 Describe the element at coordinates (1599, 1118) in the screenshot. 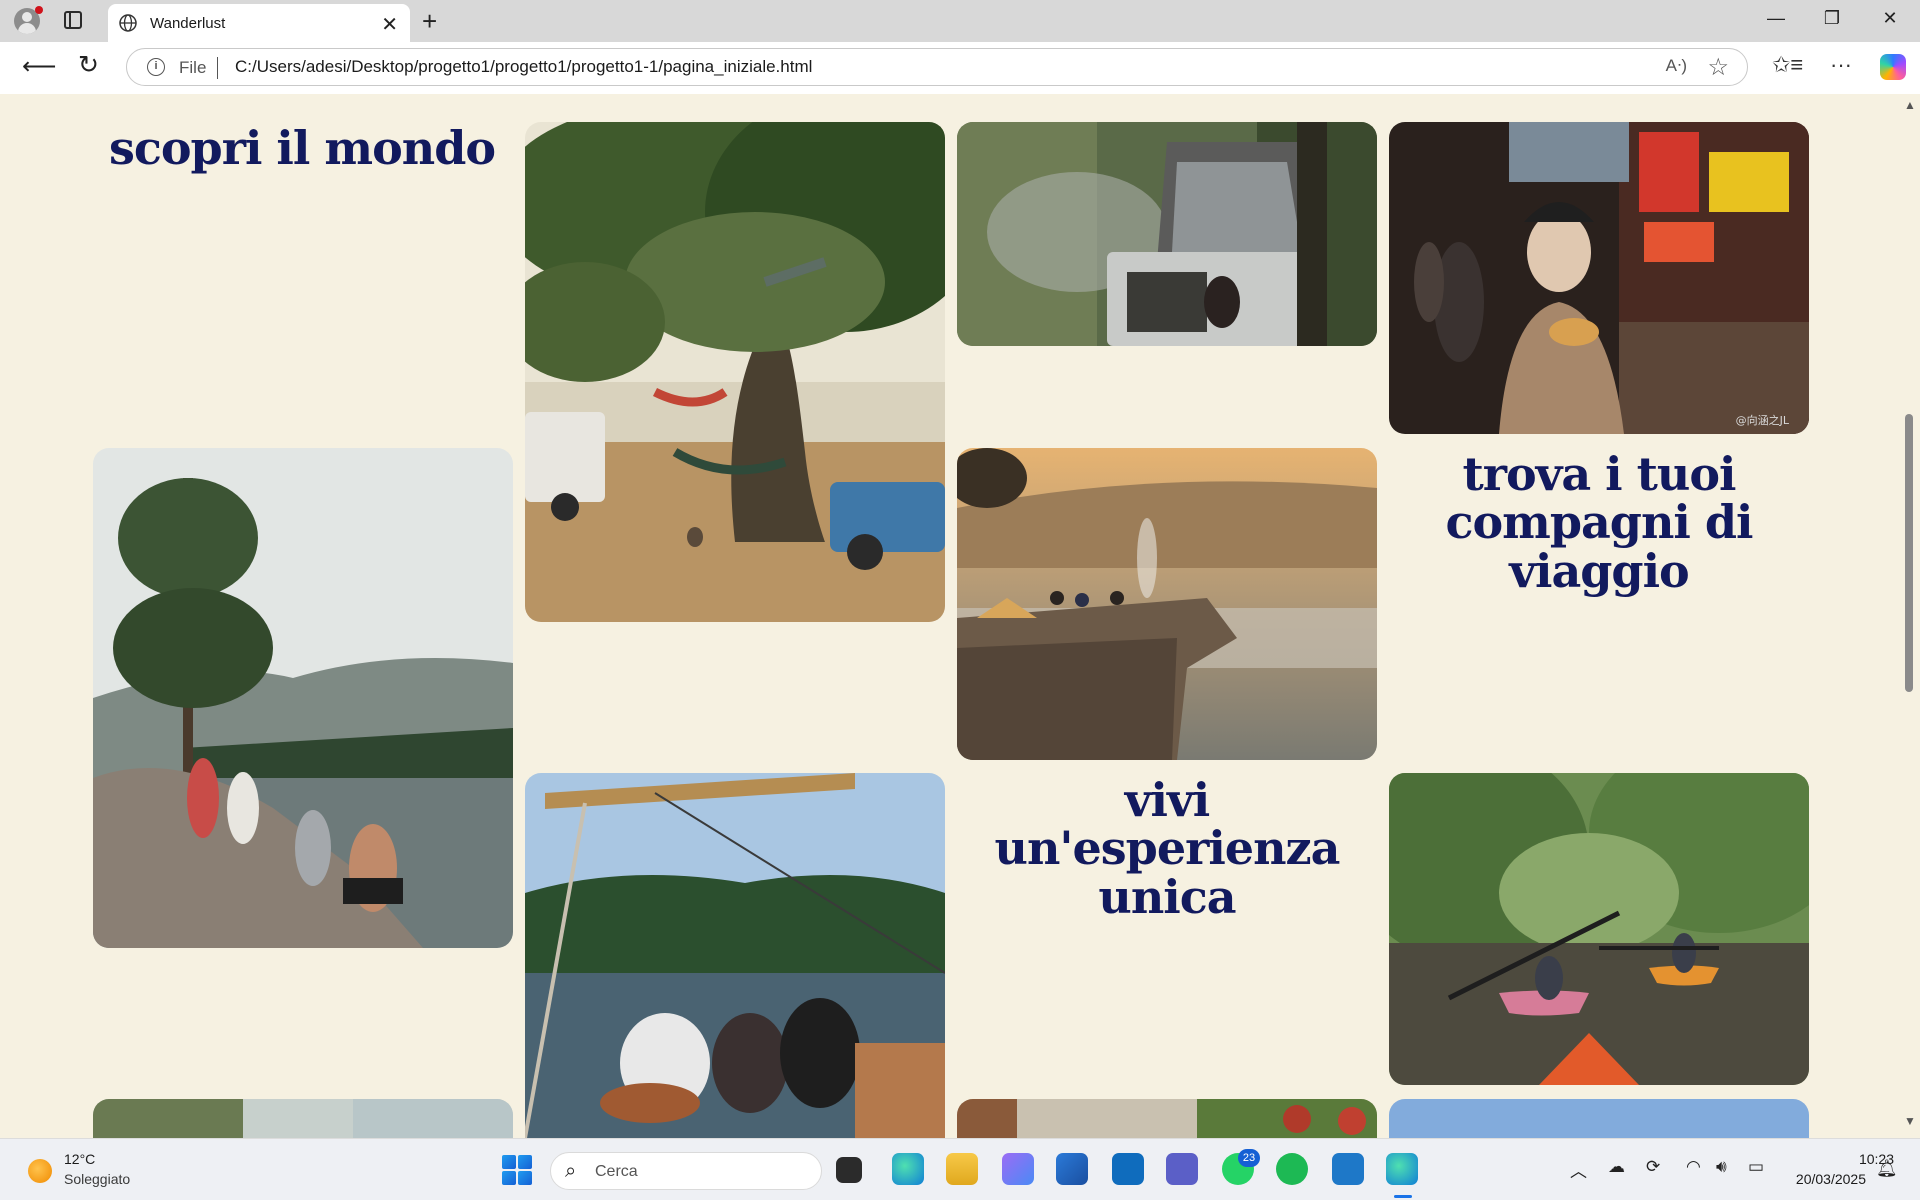

I see `sky-photo-partial` at that location.